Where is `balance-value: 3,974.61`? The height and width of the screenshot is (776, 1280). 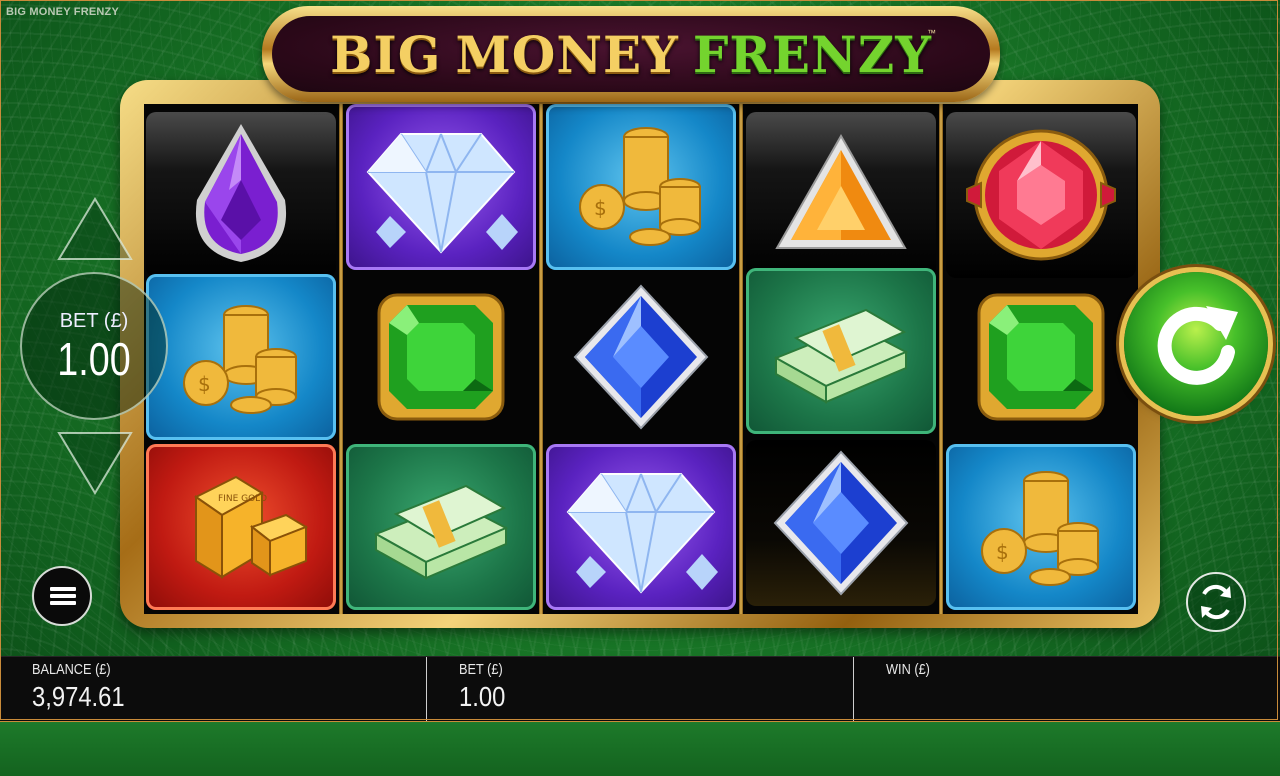 balance-value: 3,974.61 is located at coordinates (78, 696).